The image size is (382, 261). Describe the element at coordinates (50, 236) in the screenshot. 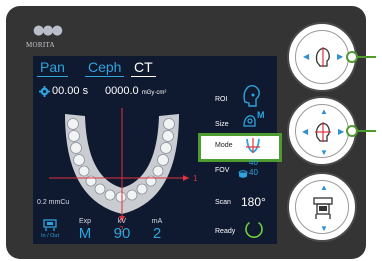

I see `in-out-label: In / Out` at that location.